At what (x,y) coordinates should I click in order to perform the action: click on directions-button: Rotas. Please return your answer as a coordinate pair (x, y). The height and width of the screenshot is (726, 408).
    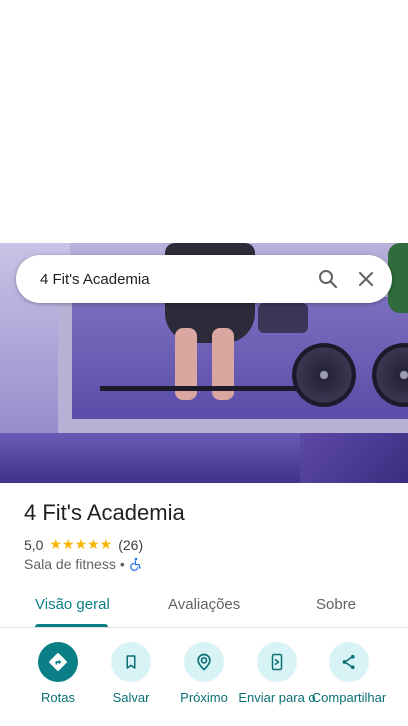
    Looking at the image, I should click on (58, 673).